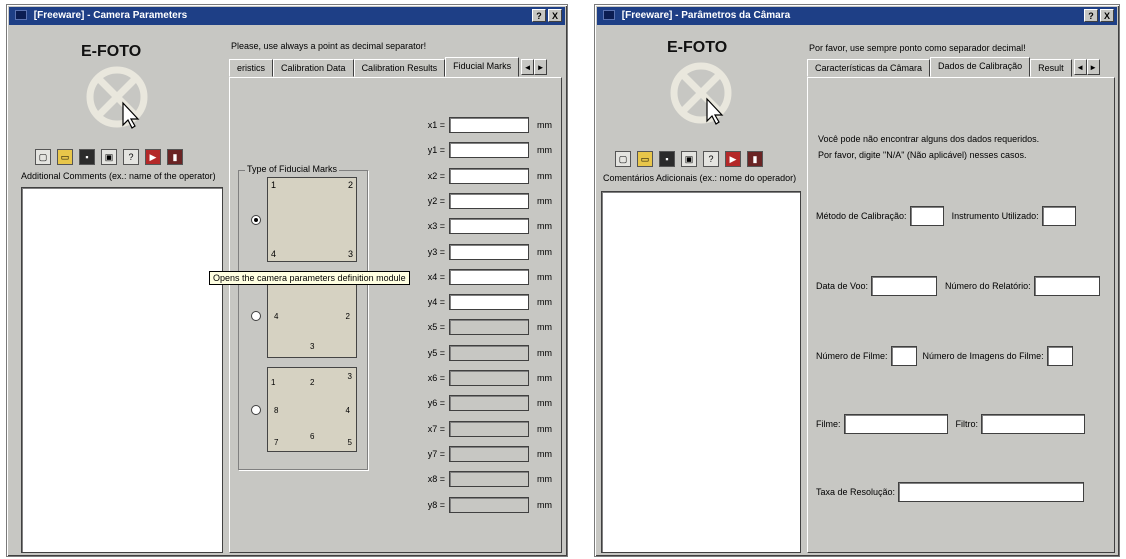 This screenshot has height=559, width=1126. Describe the element at coordinates (991, 492) in the screenshot. I see `resolution-rate-input` at that location.